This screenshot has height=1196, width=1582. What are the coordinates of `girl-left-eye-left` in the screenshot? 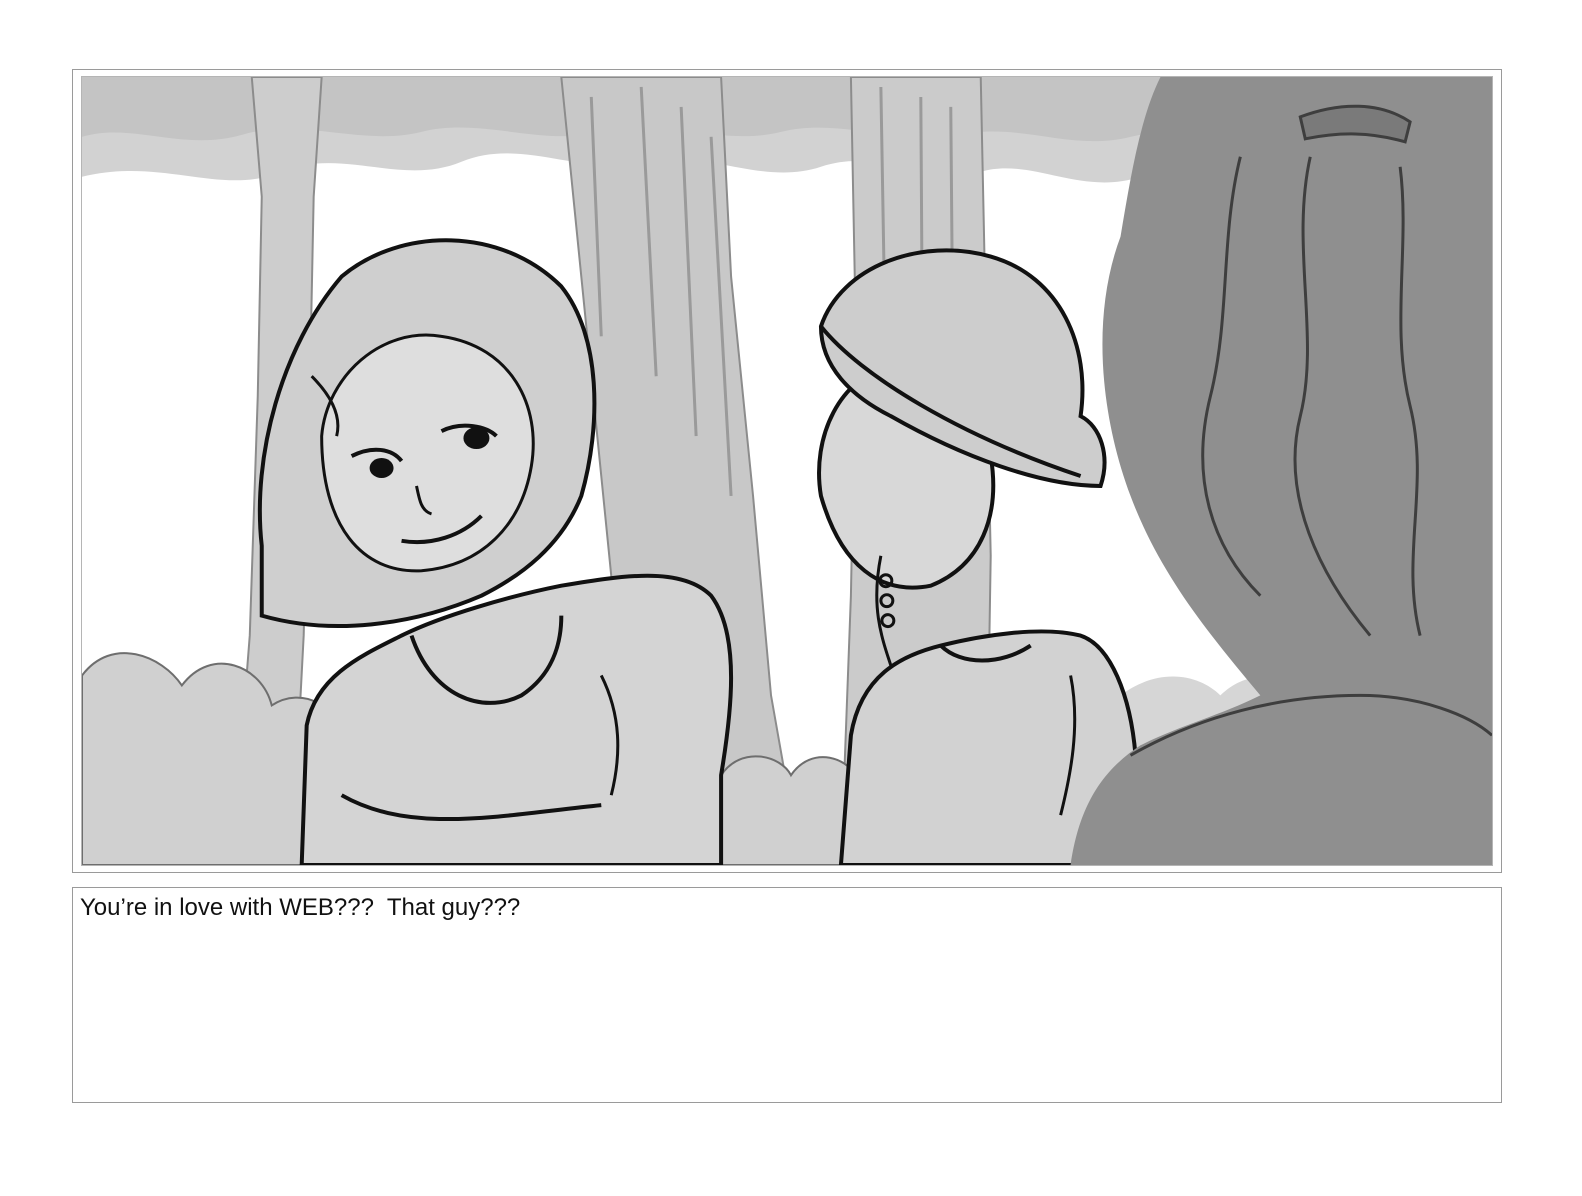 It's located at (381, 468).